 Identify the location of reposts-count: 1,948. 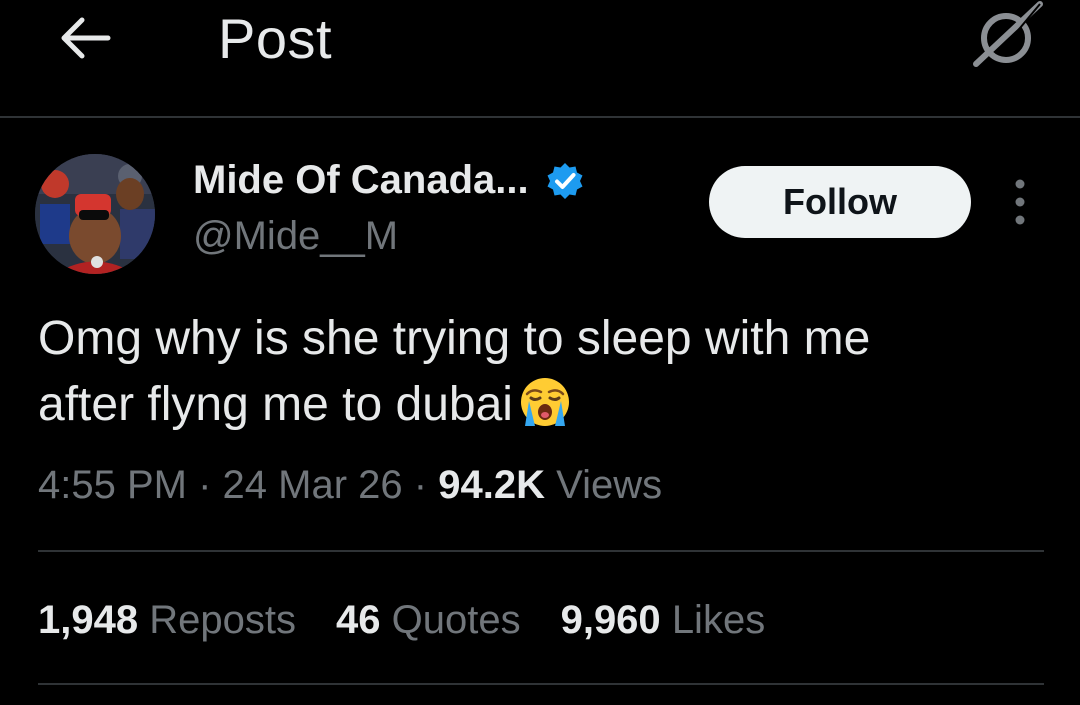
(88, 620).